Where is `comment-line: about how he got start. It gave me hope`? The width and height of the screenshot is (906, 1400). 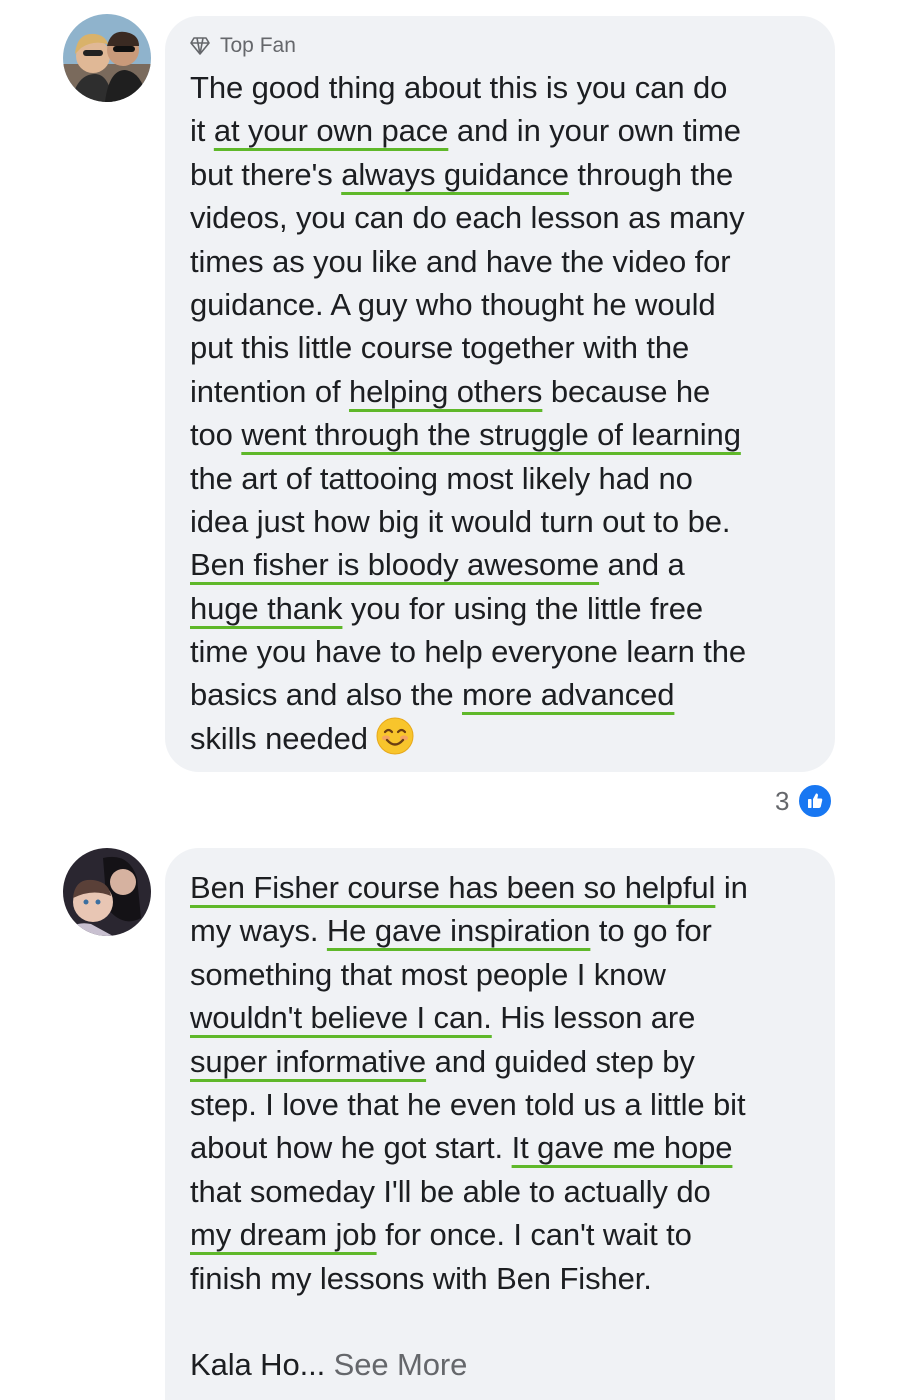
comment-line: about how he got start. It gave me hope is located at coordinates (469, 1147).